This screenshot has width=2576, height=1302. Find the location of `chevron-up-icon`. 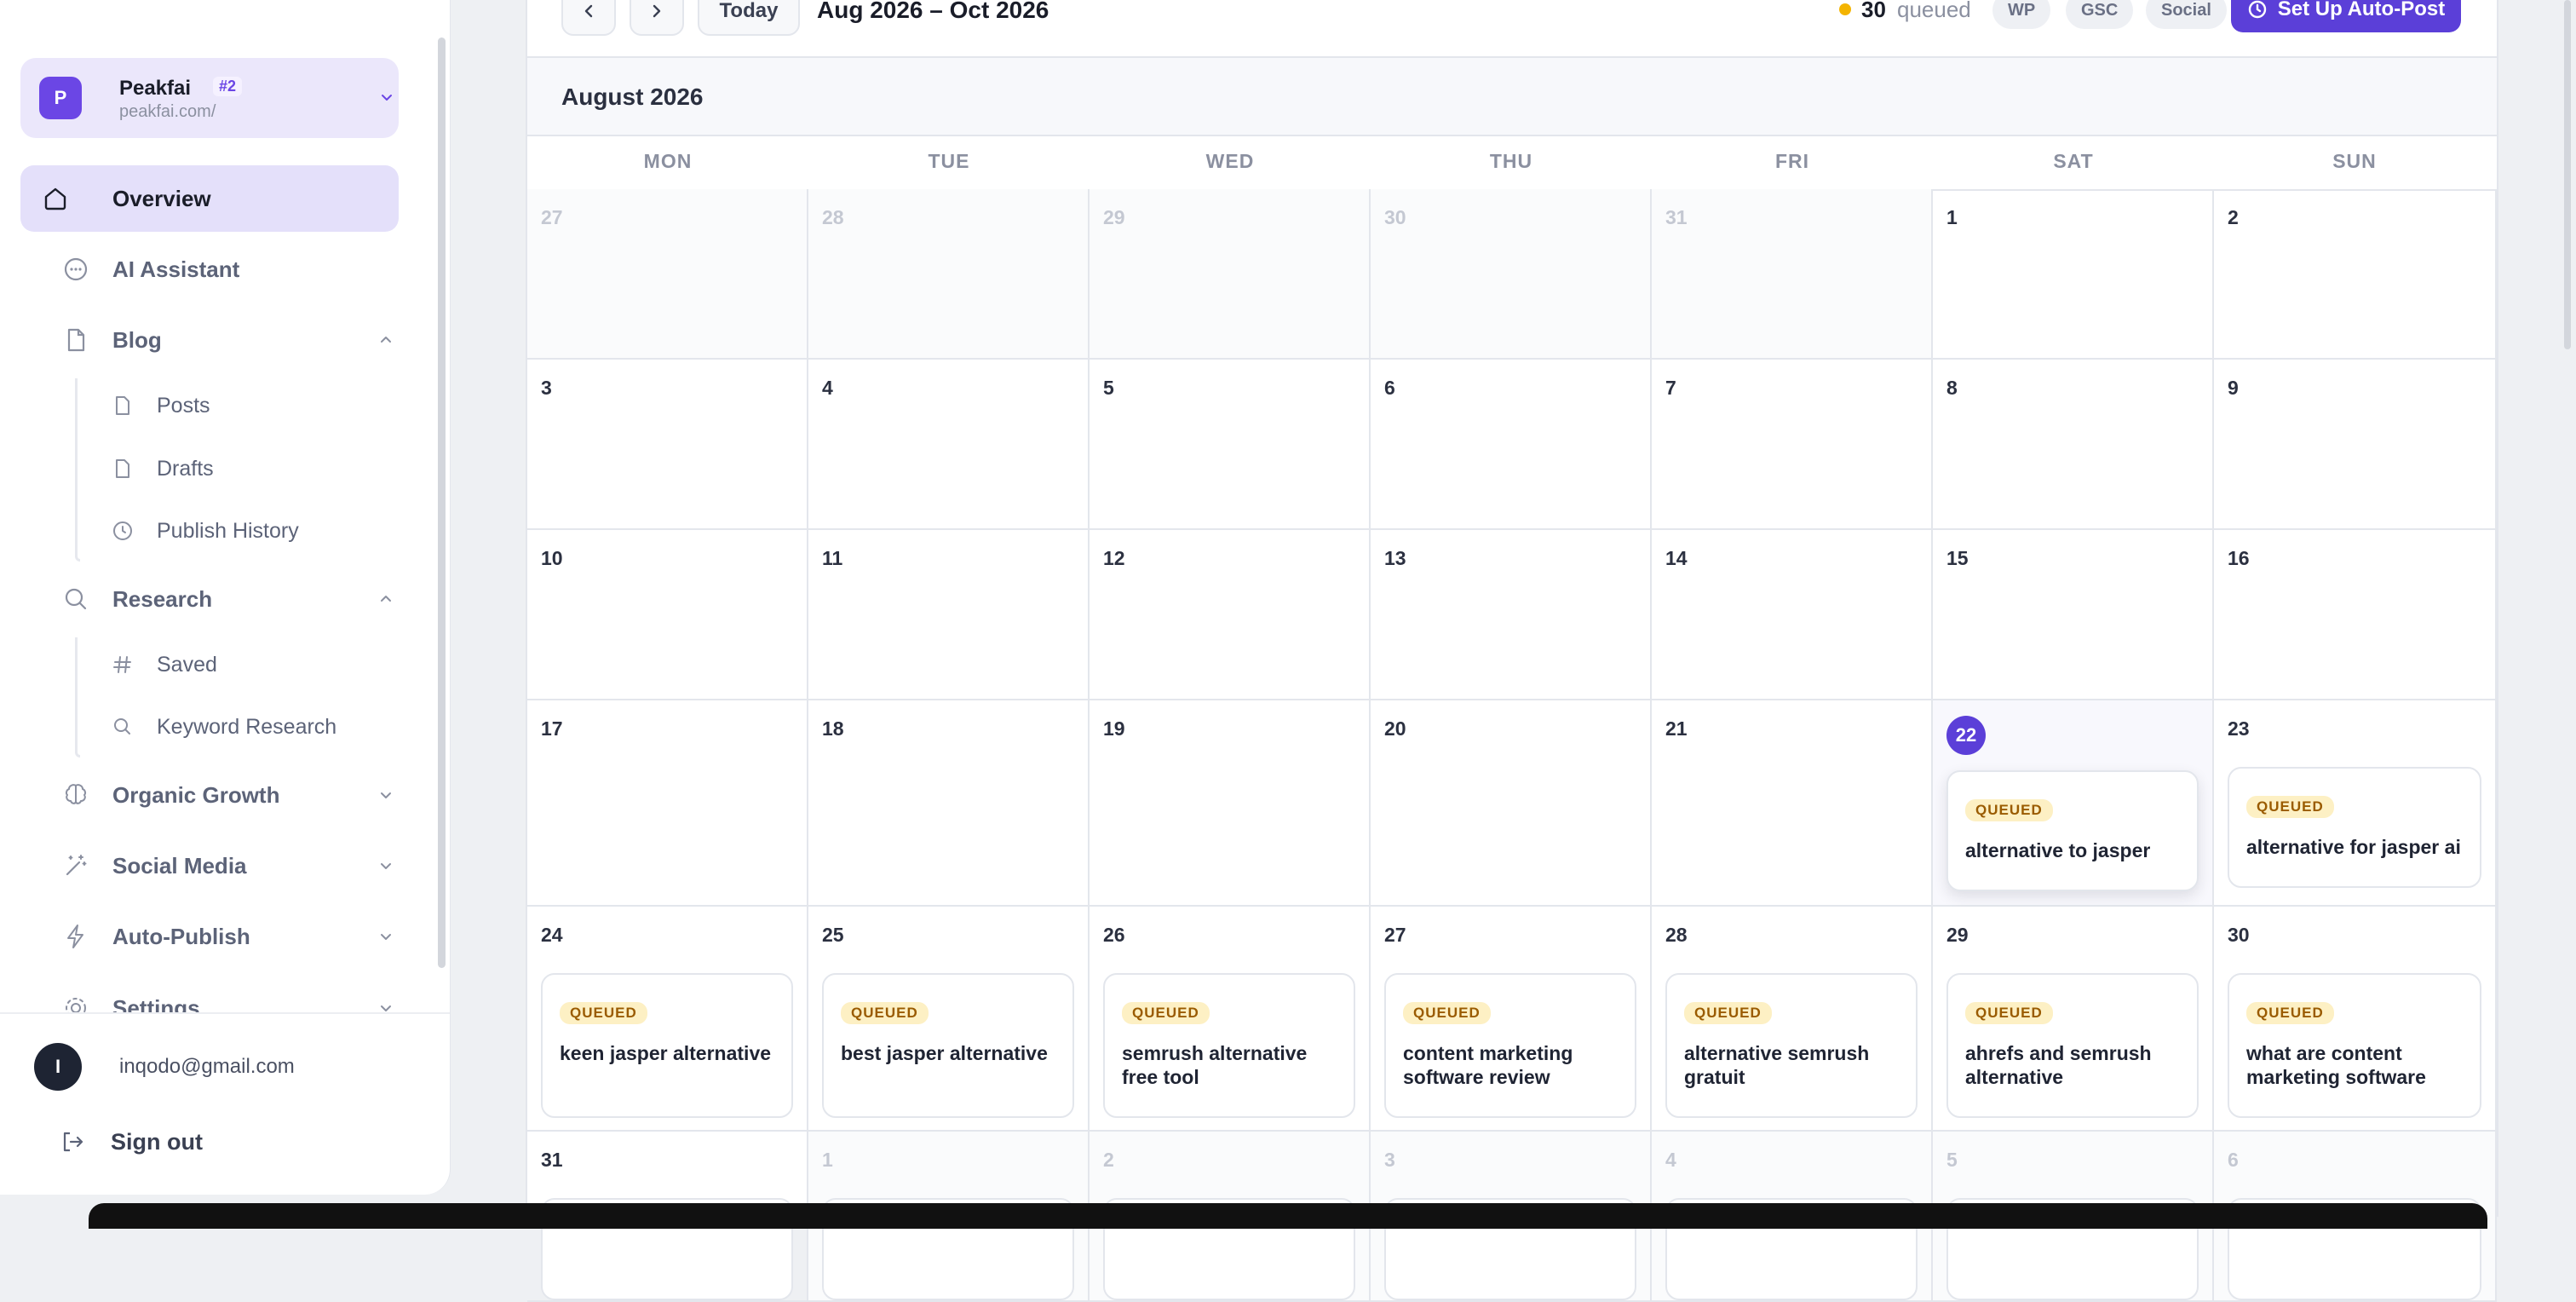

chevron-up-icon is located at coordinates (386, 340).